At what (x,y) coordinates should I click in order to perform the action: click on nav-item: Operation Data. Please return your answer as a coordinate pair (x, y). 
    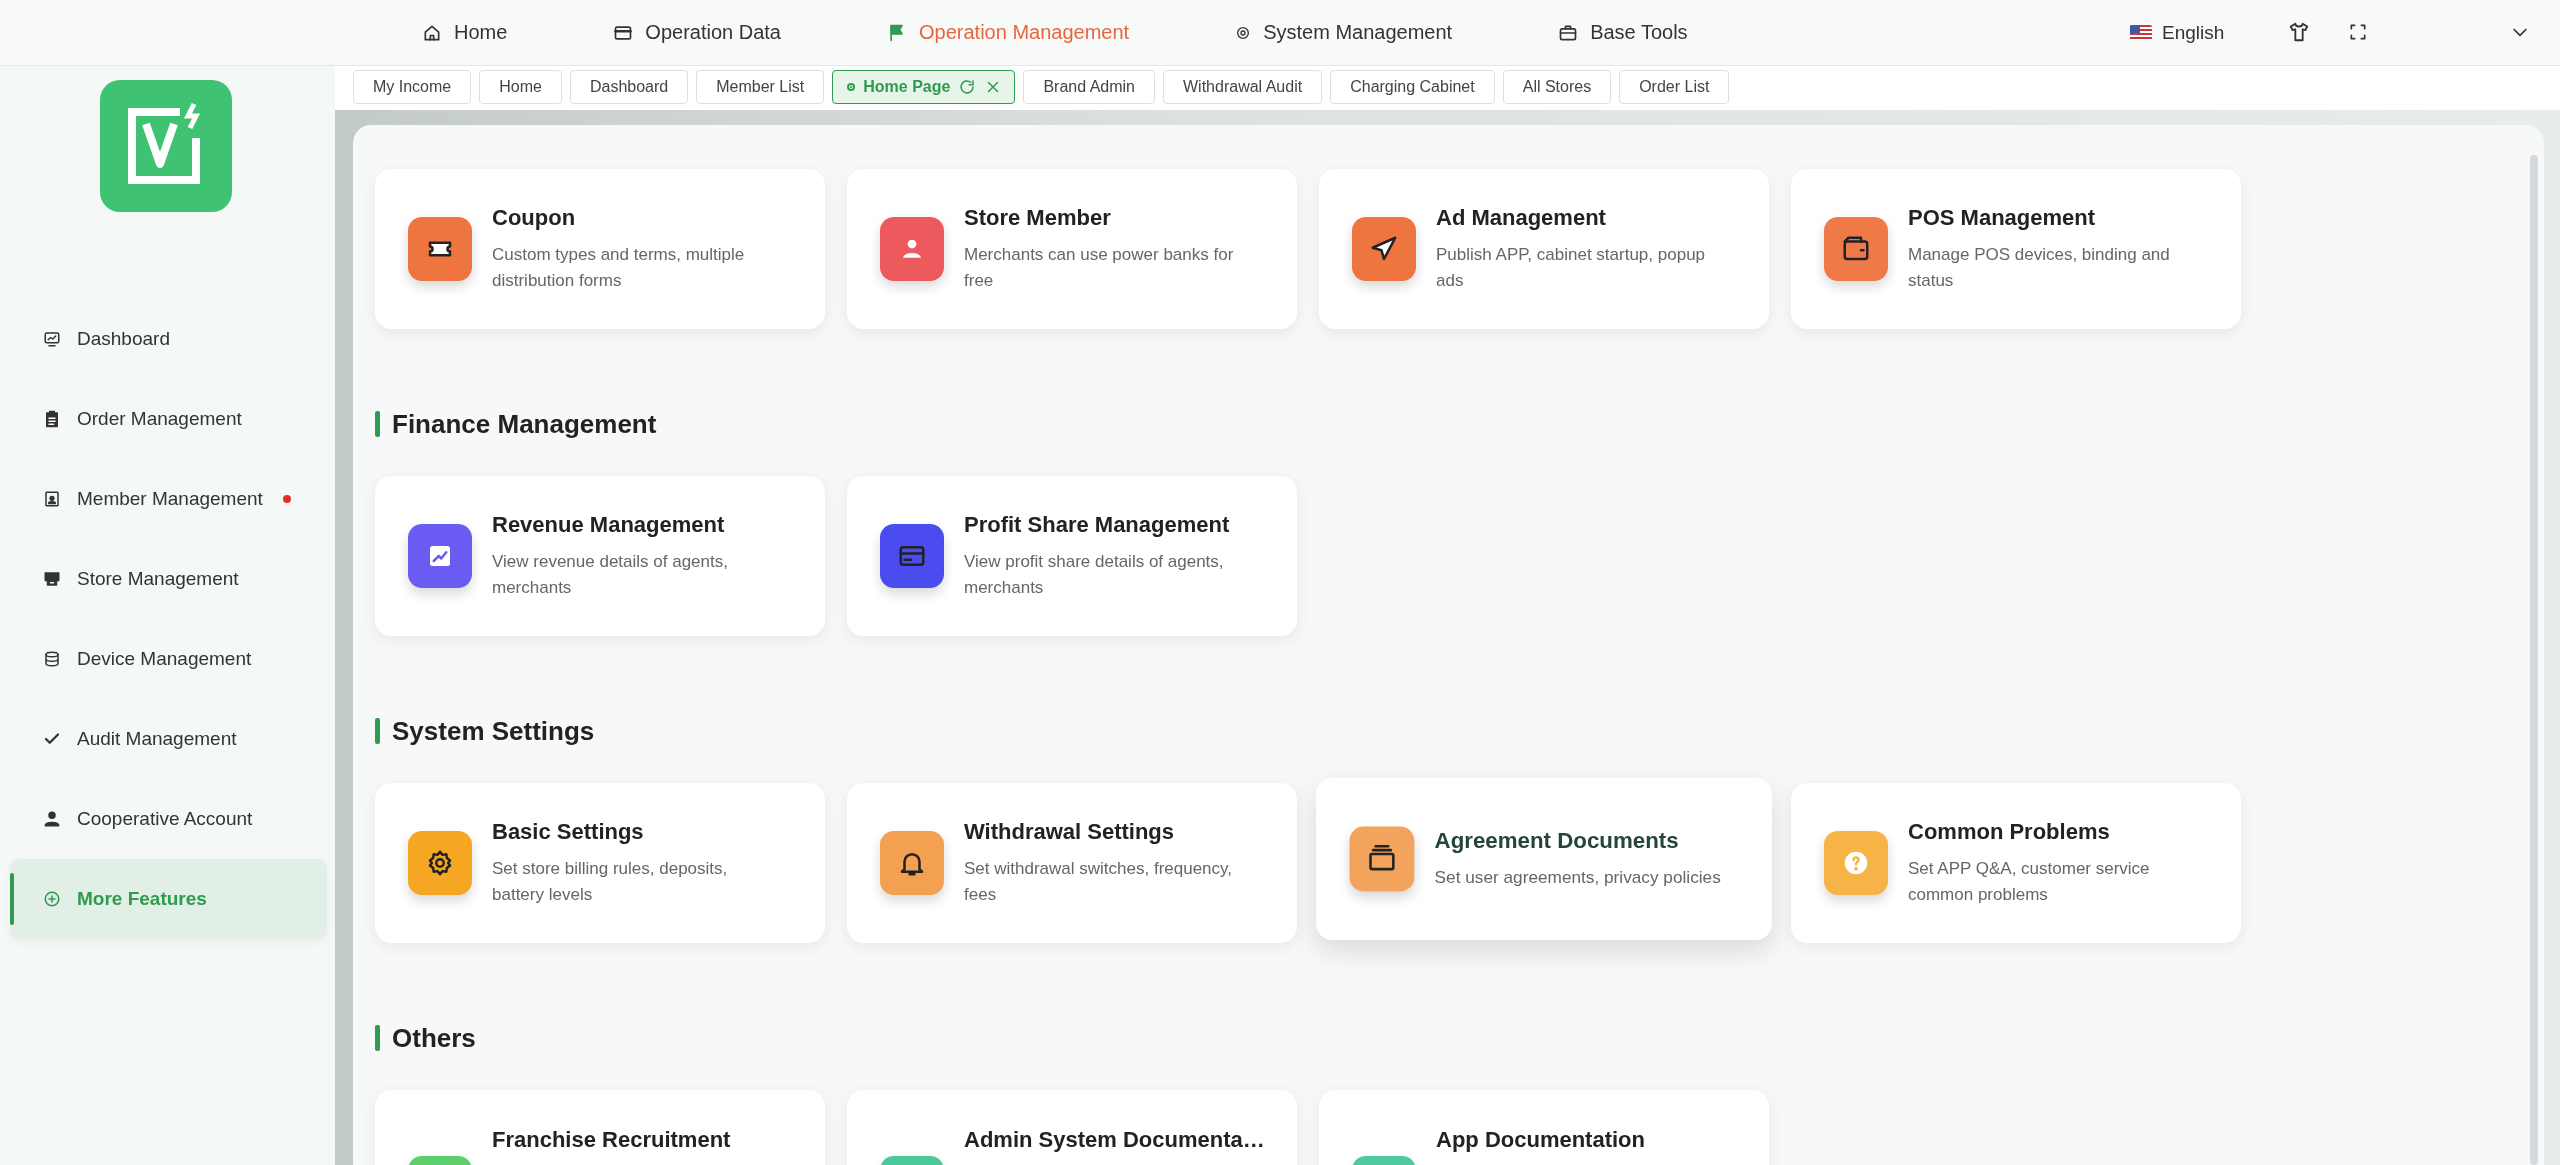
    Looking at the image, I should click on (723, 32).